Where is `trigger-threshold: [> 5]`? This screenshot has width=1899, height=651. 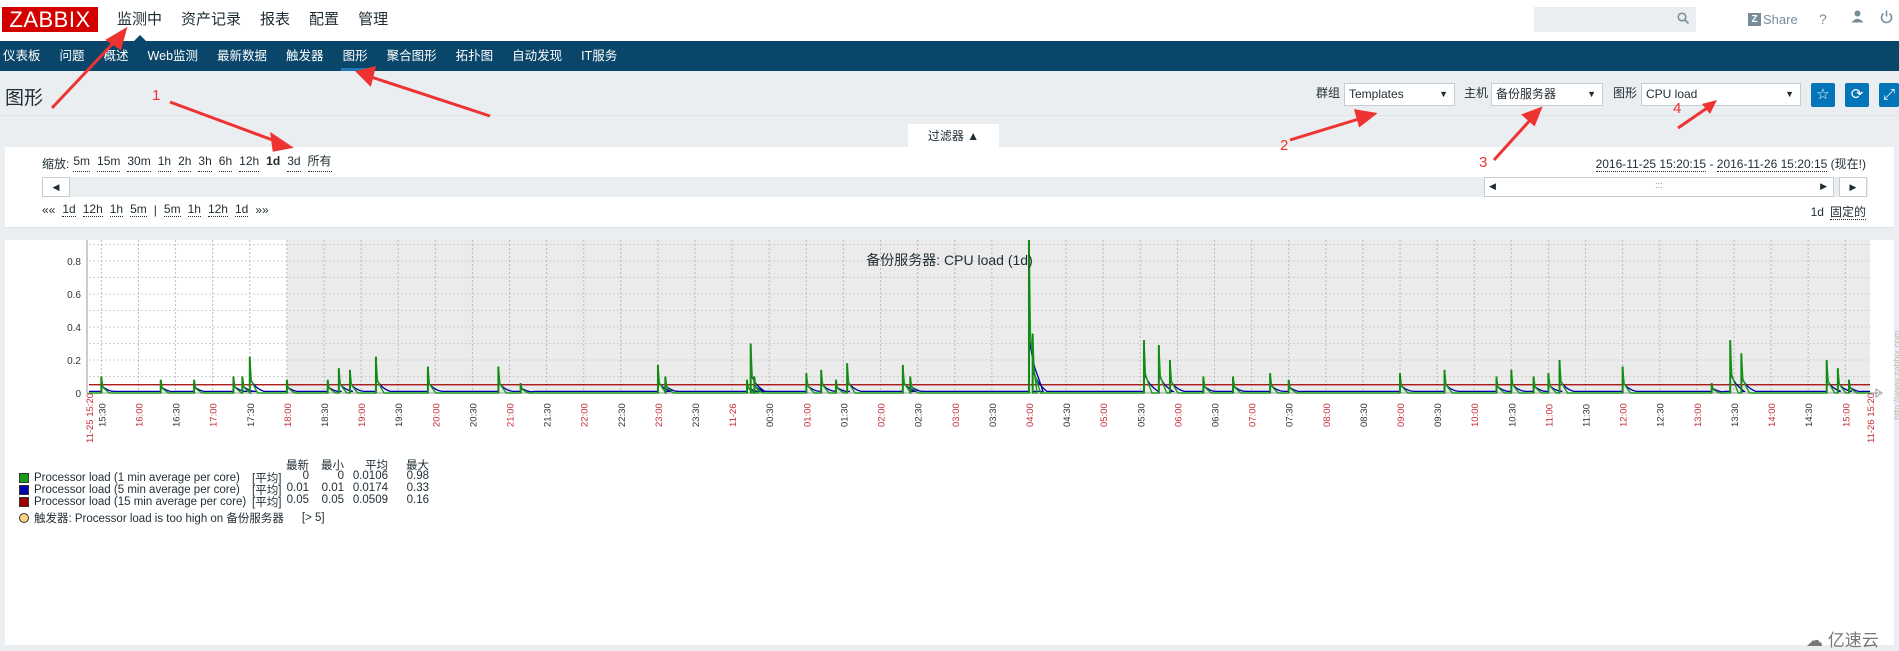 trigger-threshold: [> 5] is located at coordinates (313, 518).